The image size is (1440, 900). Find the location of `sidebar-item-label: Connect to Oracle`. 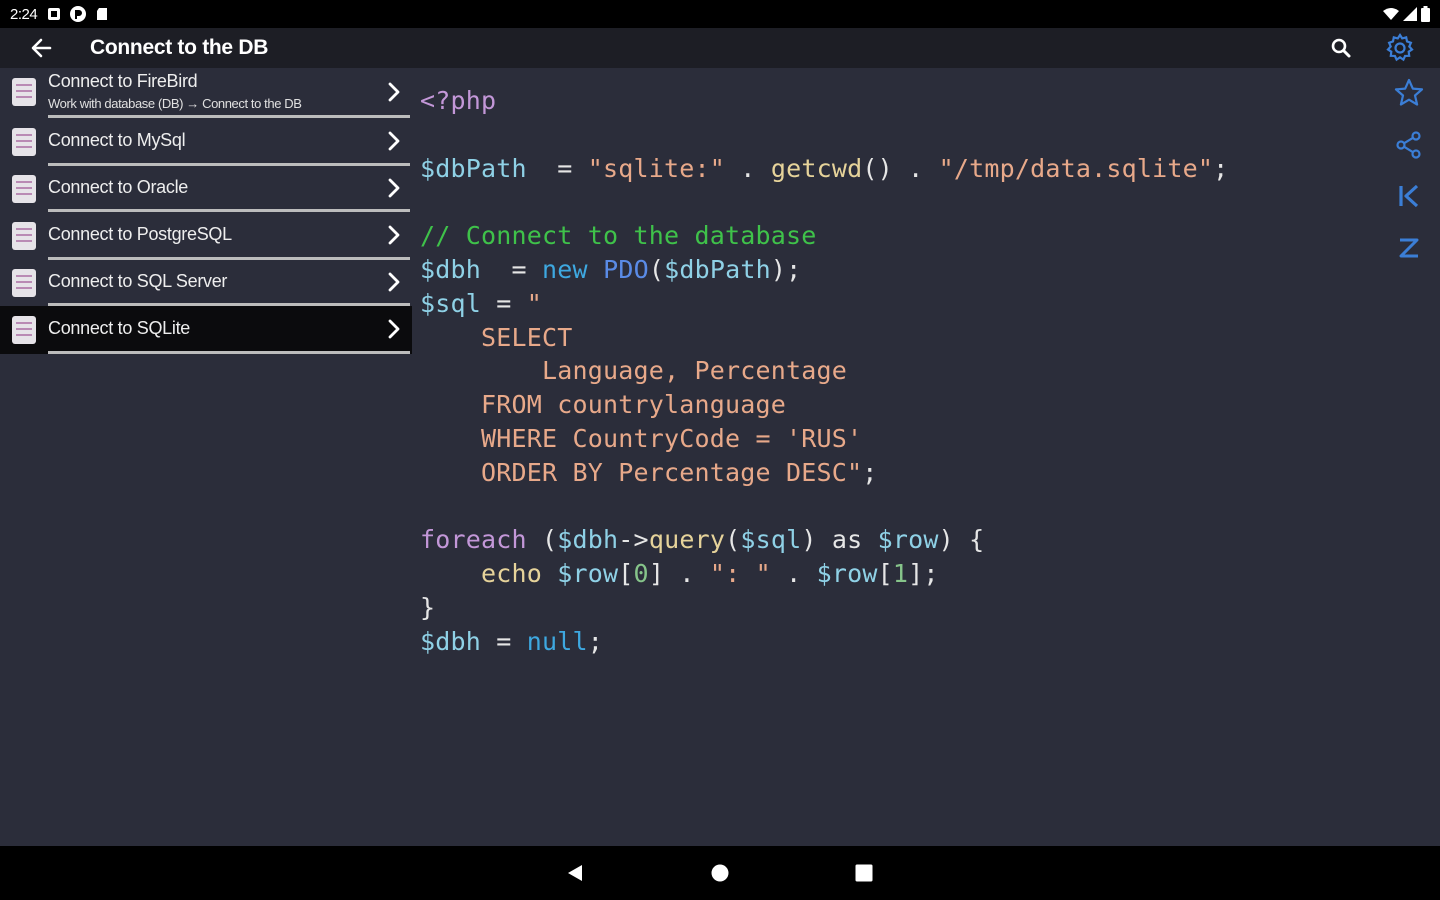

sidebar-item-label: Connect to Oracle is located at coordinates (118, 187).